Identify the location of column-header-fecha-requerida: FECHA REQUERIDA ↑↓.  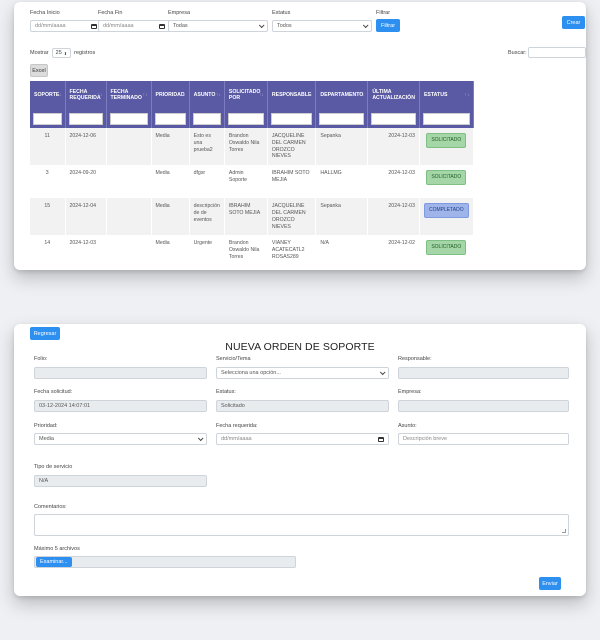
(86, 95).